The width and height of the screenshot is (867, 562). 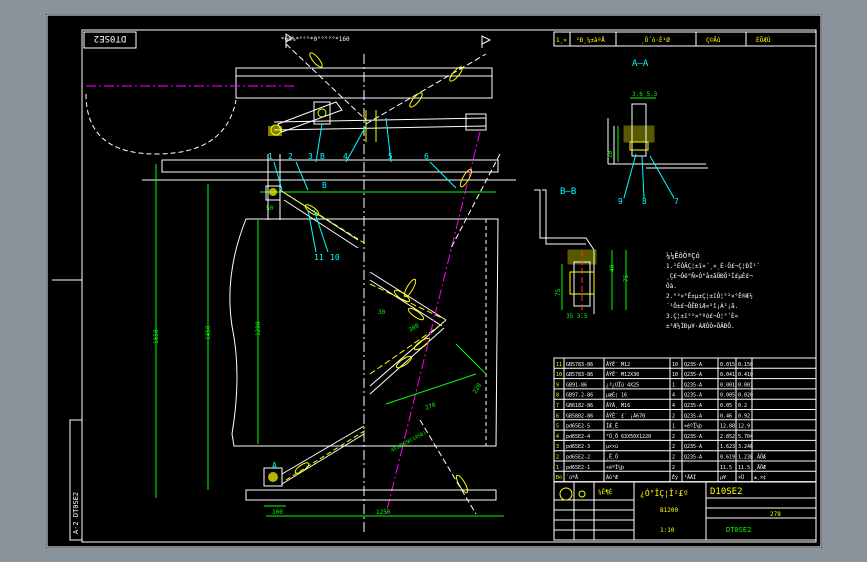 I want to click on header-cell: ²Ð¸¼±àºÅ, so click(x=590, y=40).